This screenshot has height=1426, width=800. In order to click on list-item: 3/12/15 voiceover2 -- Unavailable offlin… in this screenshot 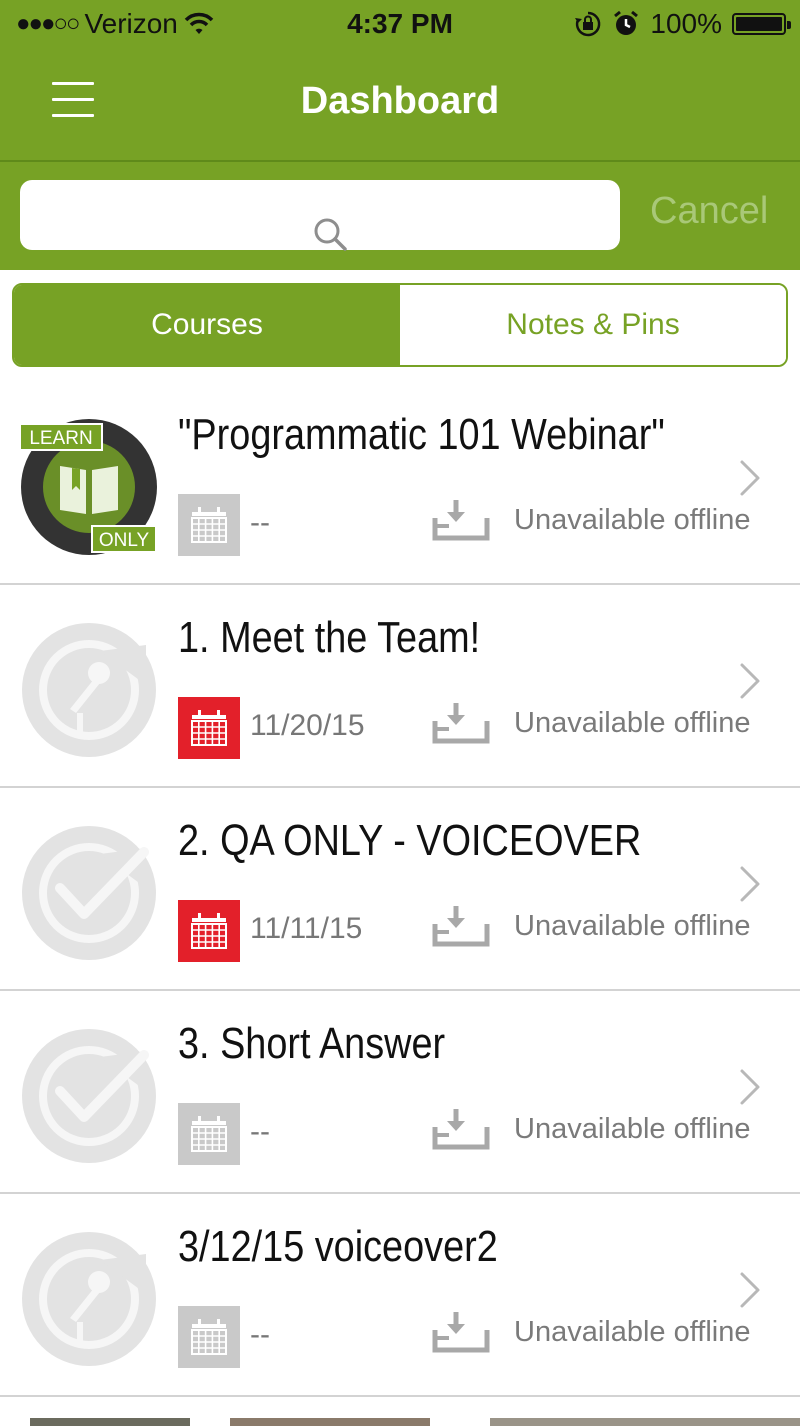, I will do `click(400, 1295)`.